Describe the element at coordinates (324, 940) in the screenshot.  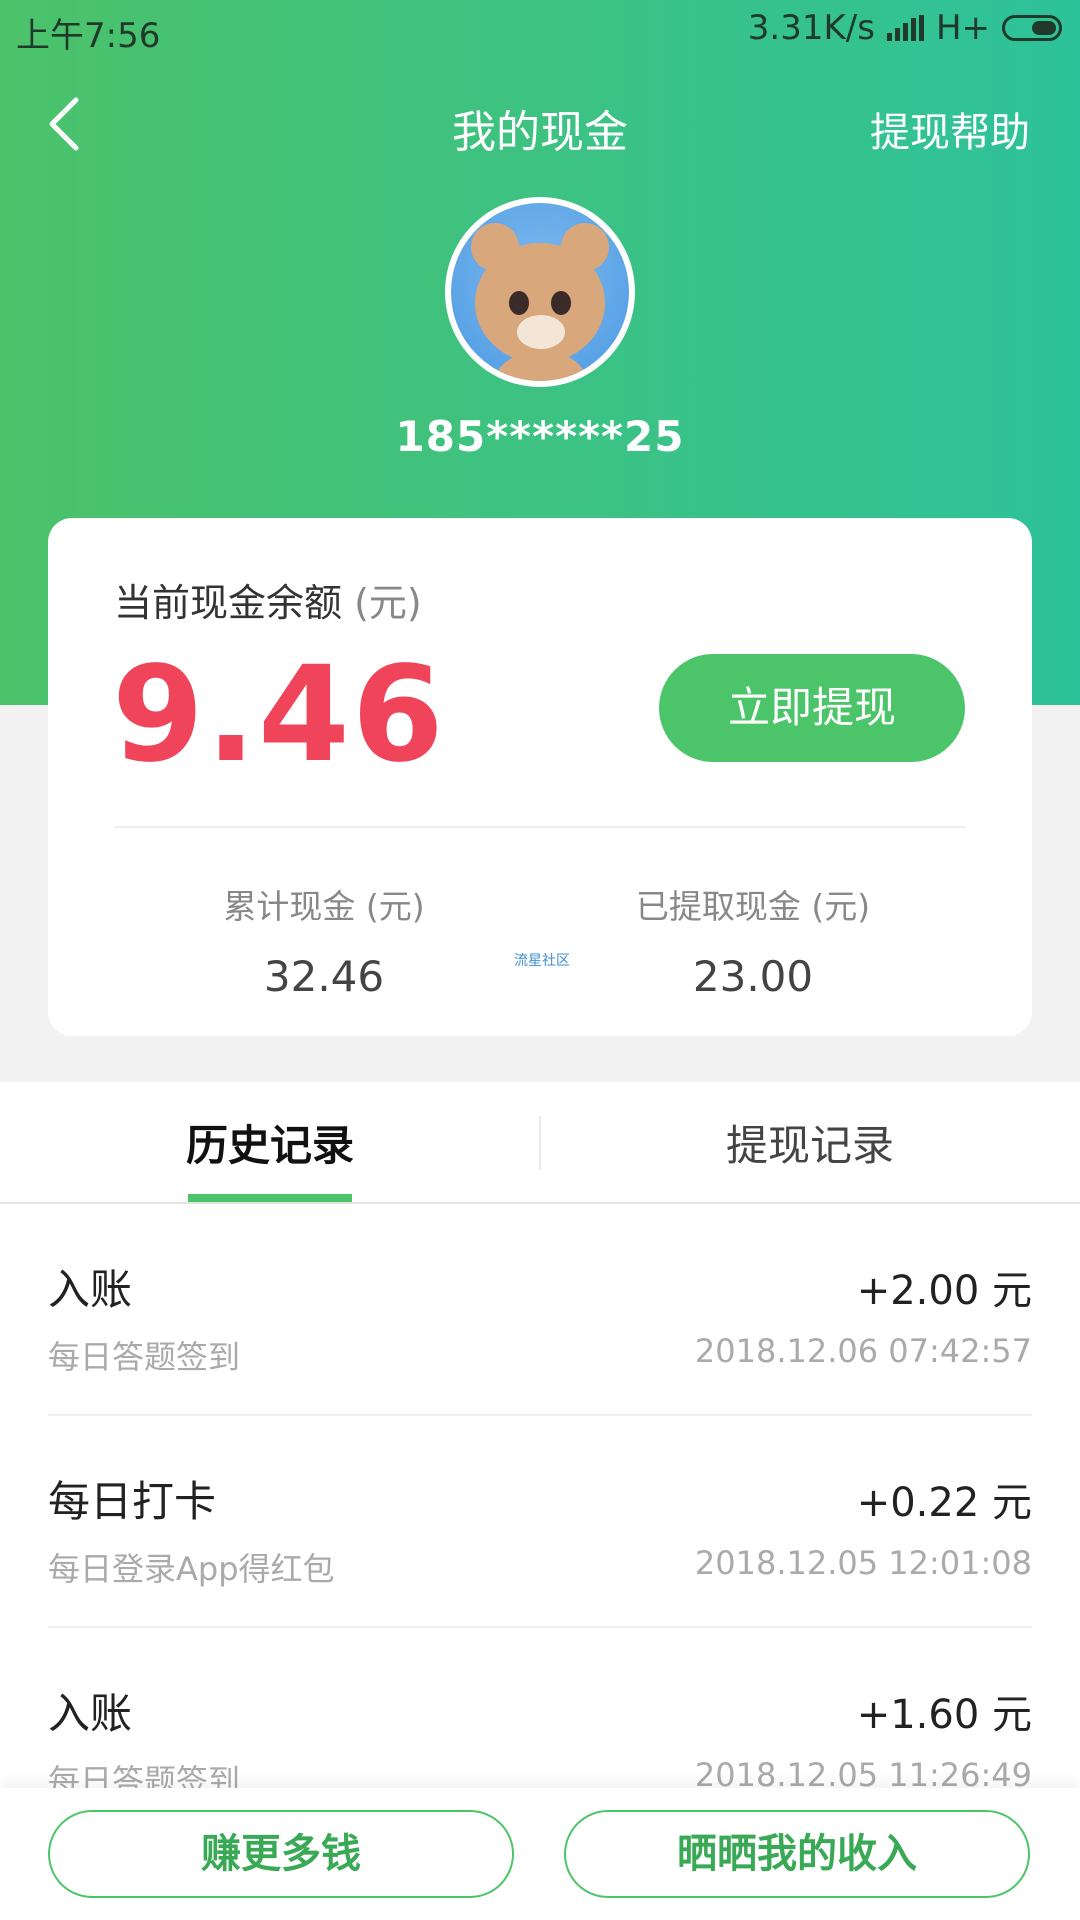
I see `total-cash-stat: 累计现金 (元) 32.46` at that location.